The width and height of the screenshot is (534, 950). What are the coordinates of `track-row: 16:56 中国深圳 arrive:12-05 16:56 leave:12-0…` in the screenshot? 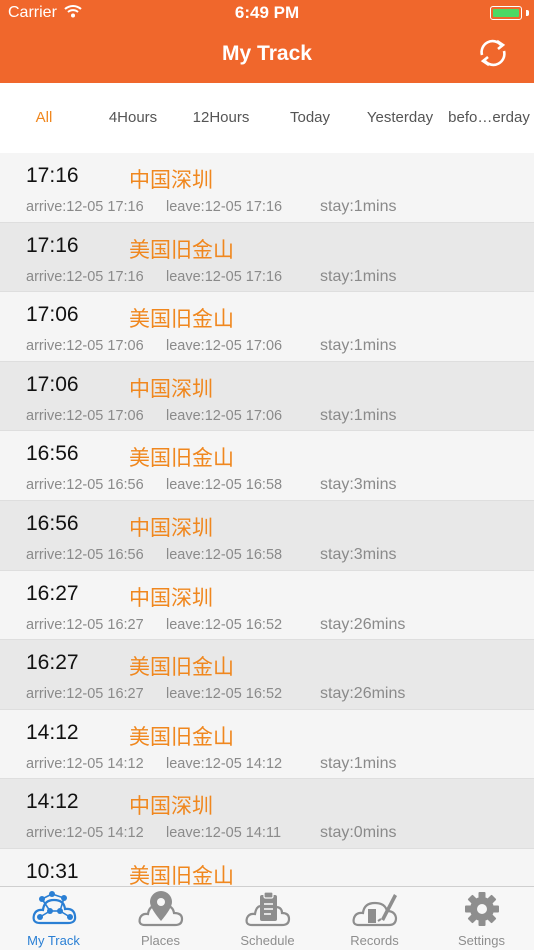 It's located at (267, 535).